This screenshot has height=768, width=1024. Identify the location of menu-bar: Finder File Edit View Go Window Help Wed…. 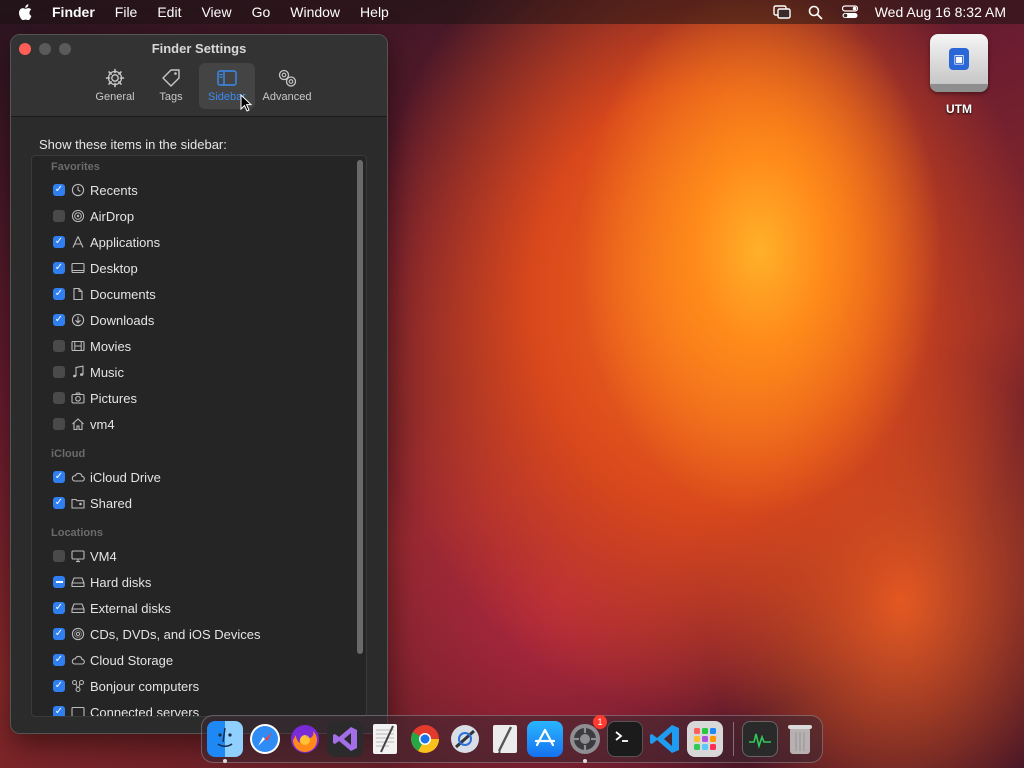
(512, 12).